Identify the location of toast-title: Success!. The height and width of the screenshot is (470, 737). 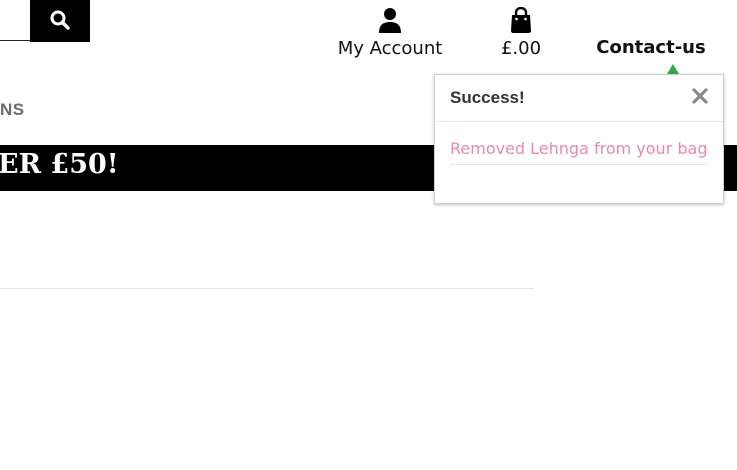
(487, 97).